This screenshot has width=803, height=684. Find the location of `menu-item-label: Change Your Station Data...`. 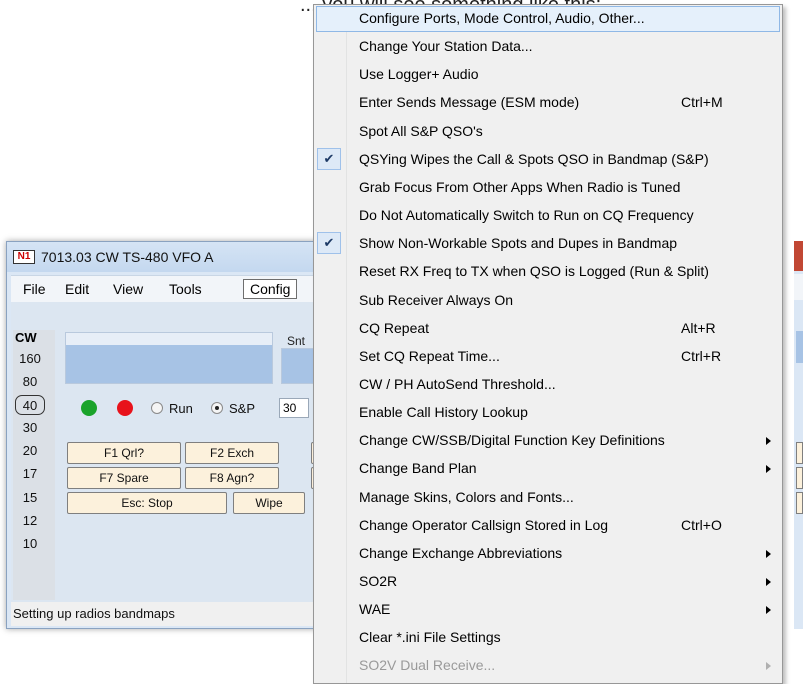

menu-item-label: Change Your Station Data... is located at coordinates (446, 46).